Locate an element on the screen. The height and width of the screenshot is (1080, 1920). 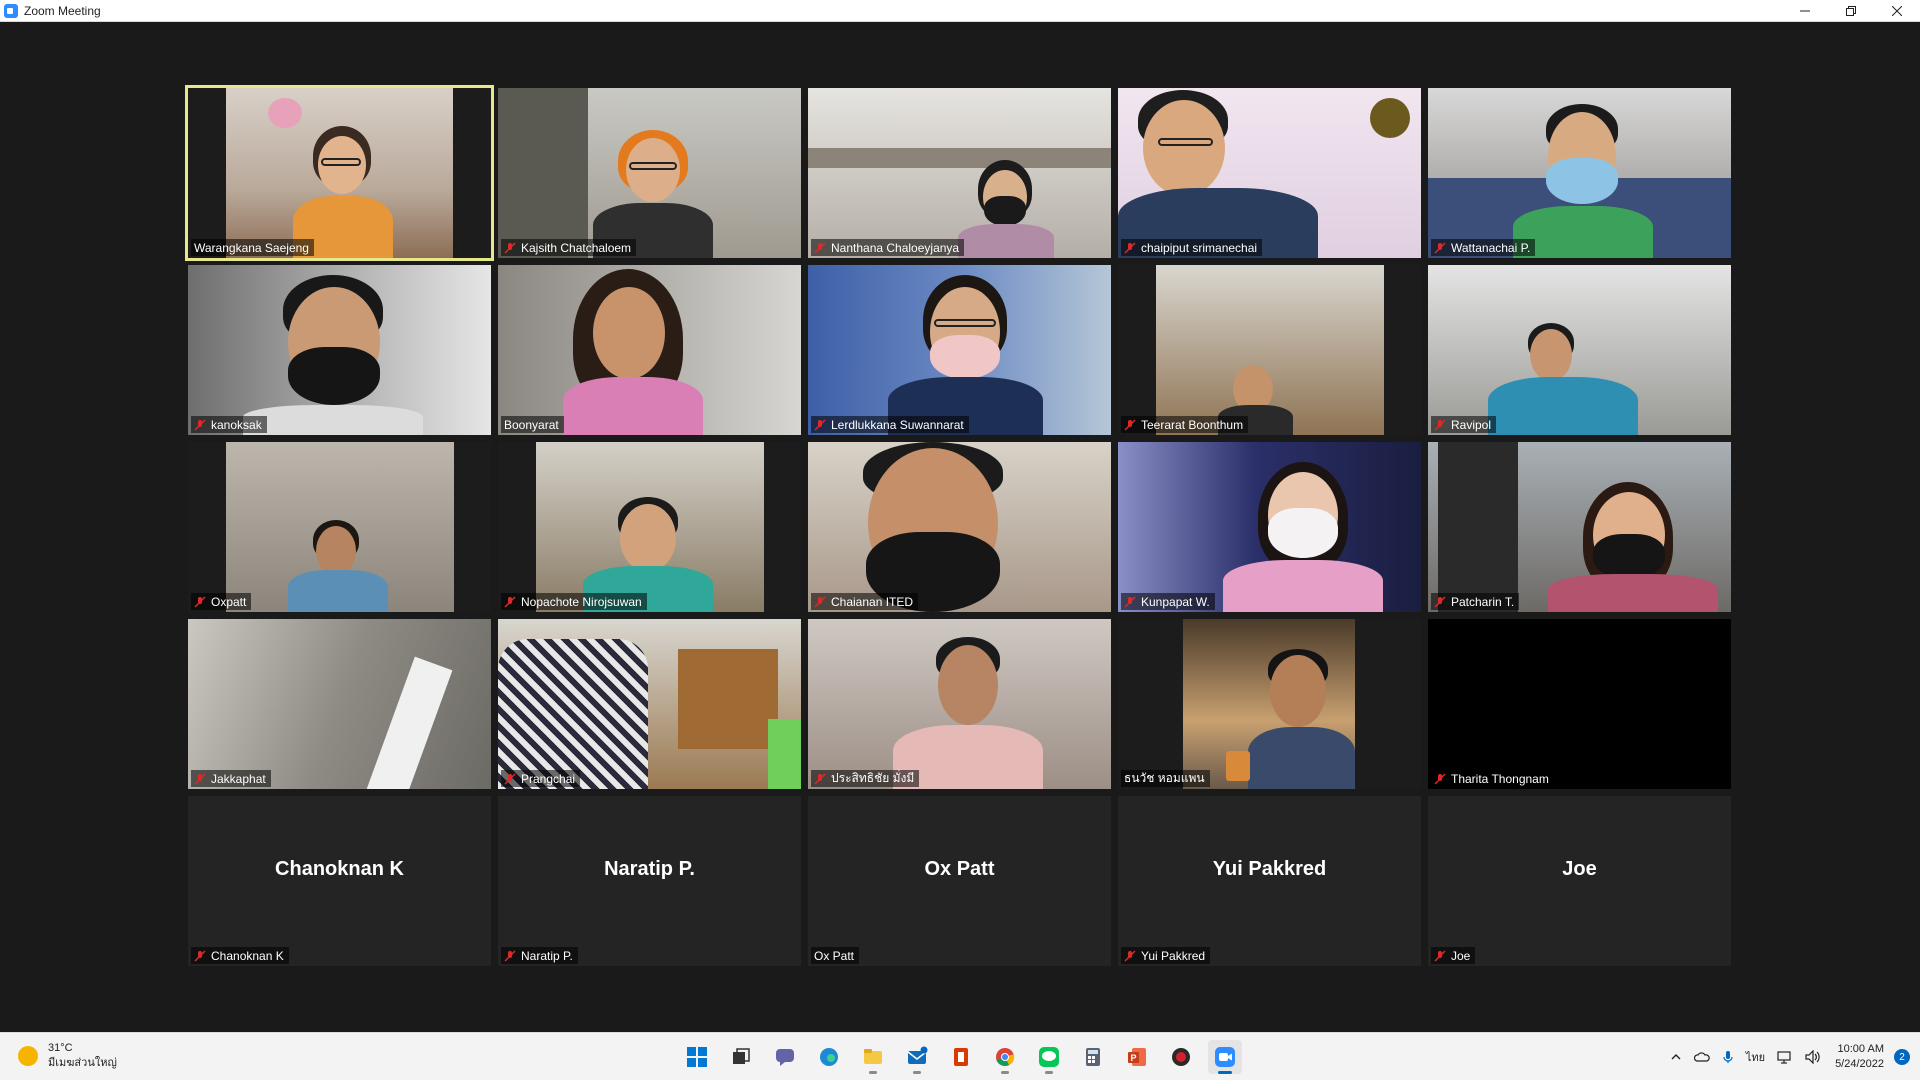
close-button is located at coordinates (1897, 11).